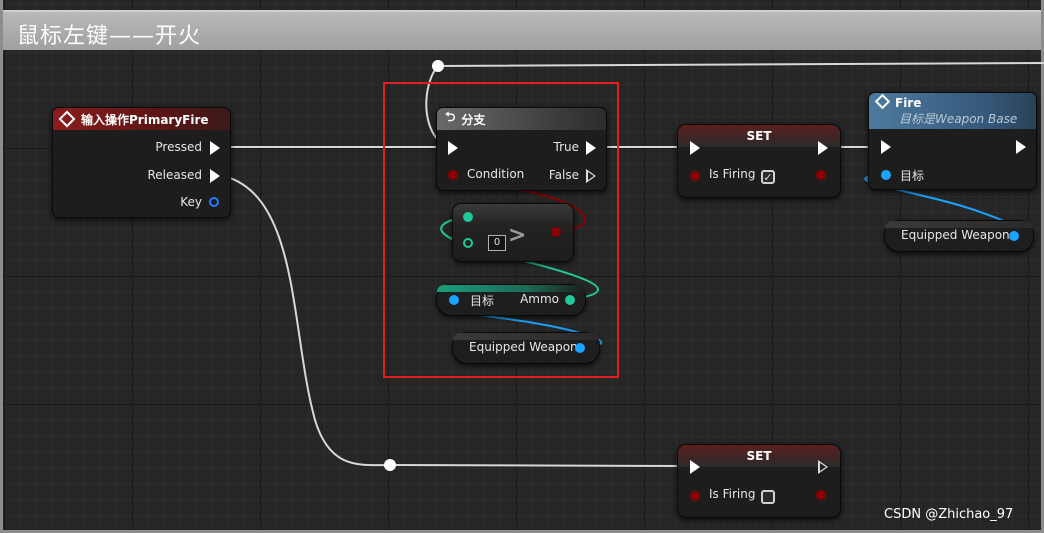 The height and width of the screenshot is (533, 1044). Describe the element at coordinates (958, 118) in the screenshot. I see `fire-subtitle: 目标是Weapon Base` at that location.